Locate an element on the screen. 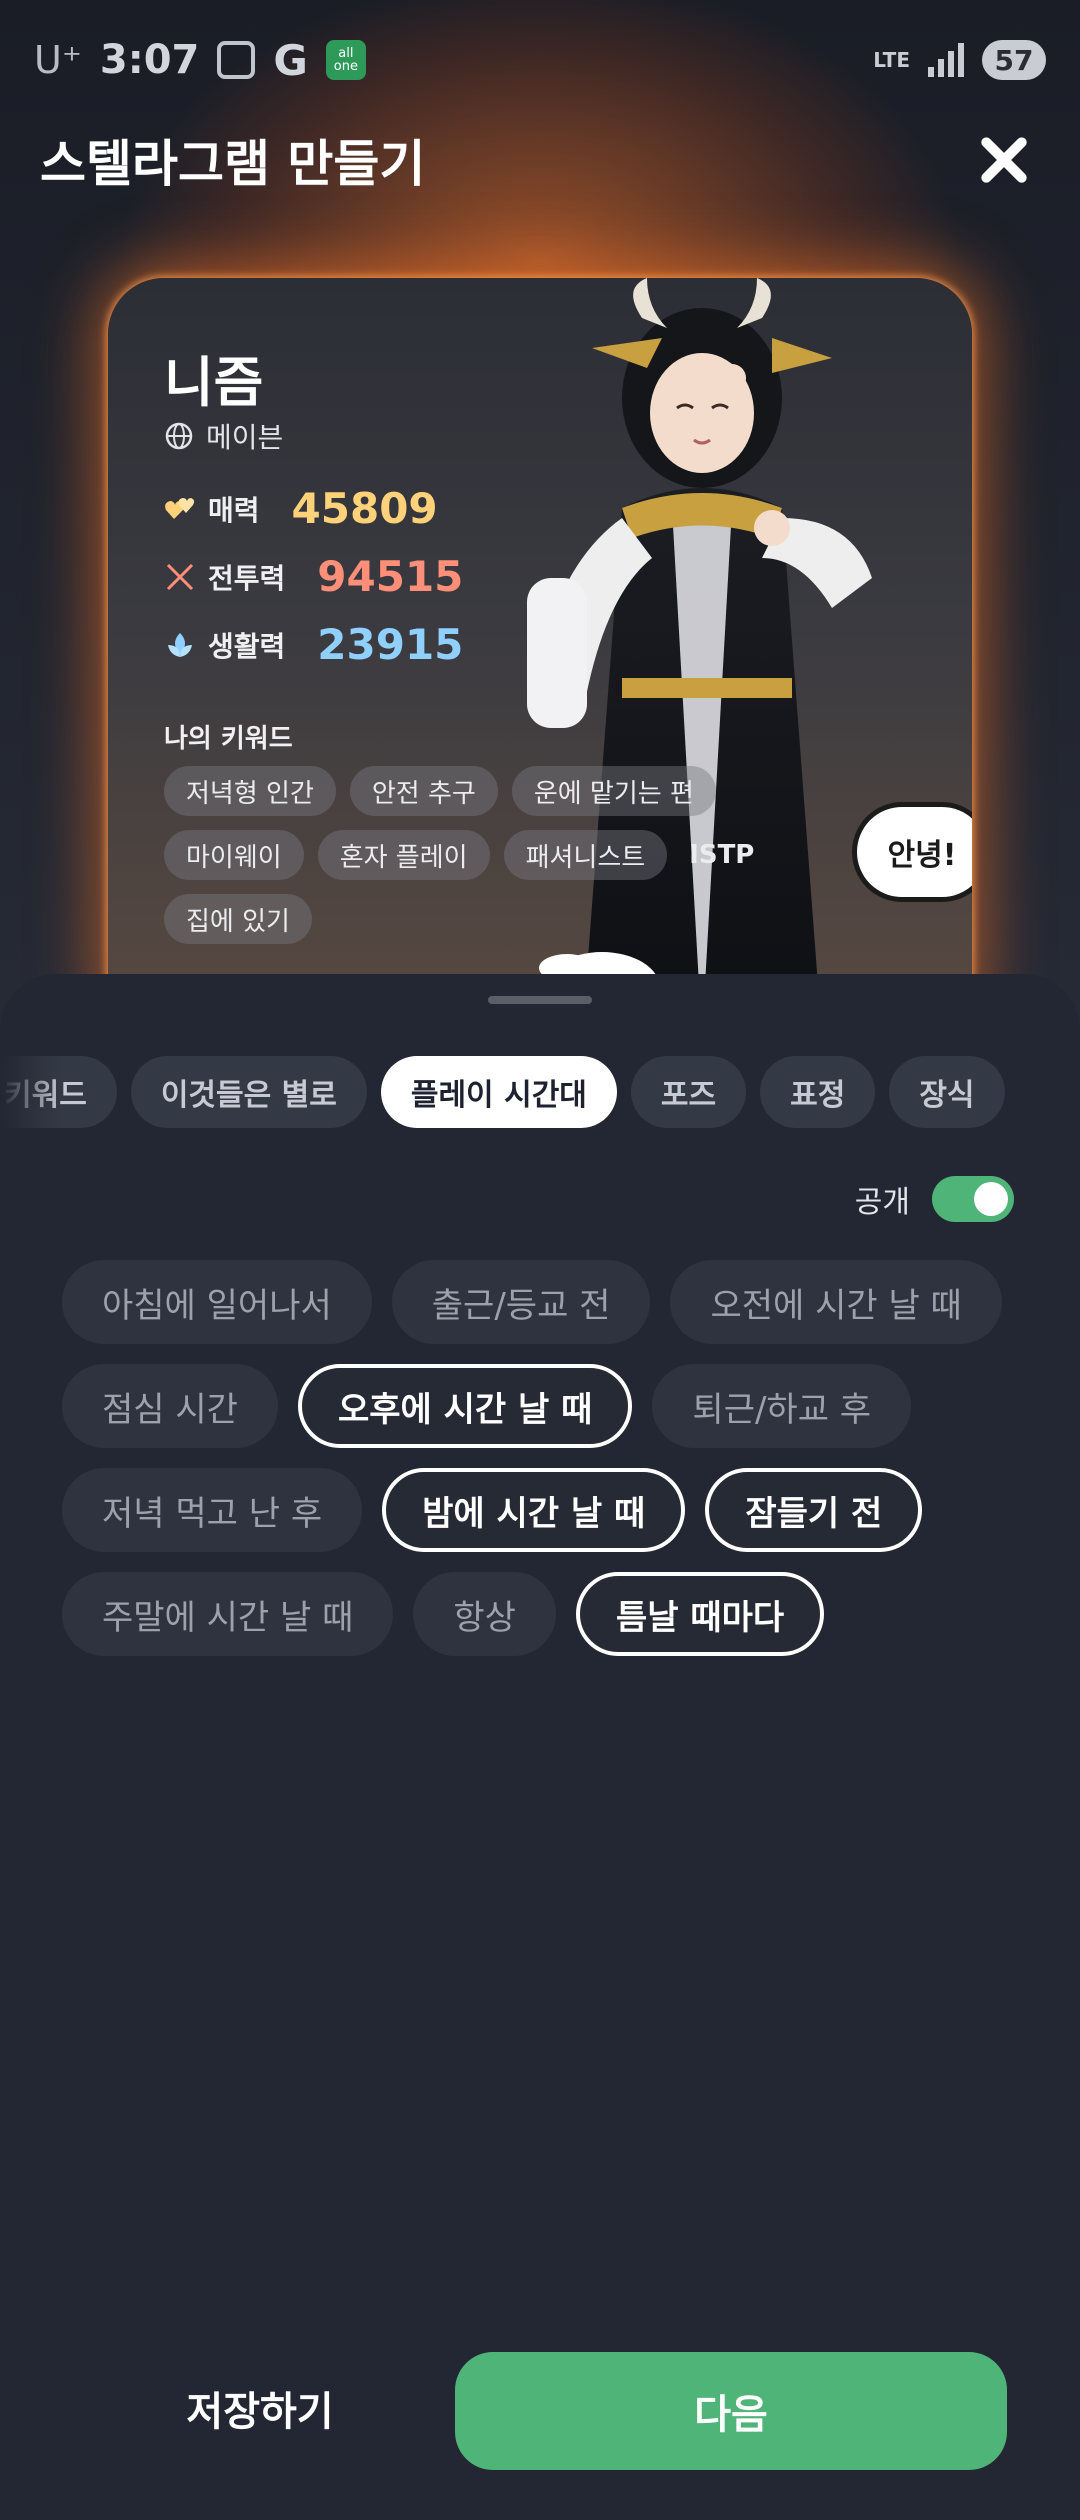 The width and height of the screenshot is (1080, 2520). stat-label: 생활력 is located at coordinates (247, 646).